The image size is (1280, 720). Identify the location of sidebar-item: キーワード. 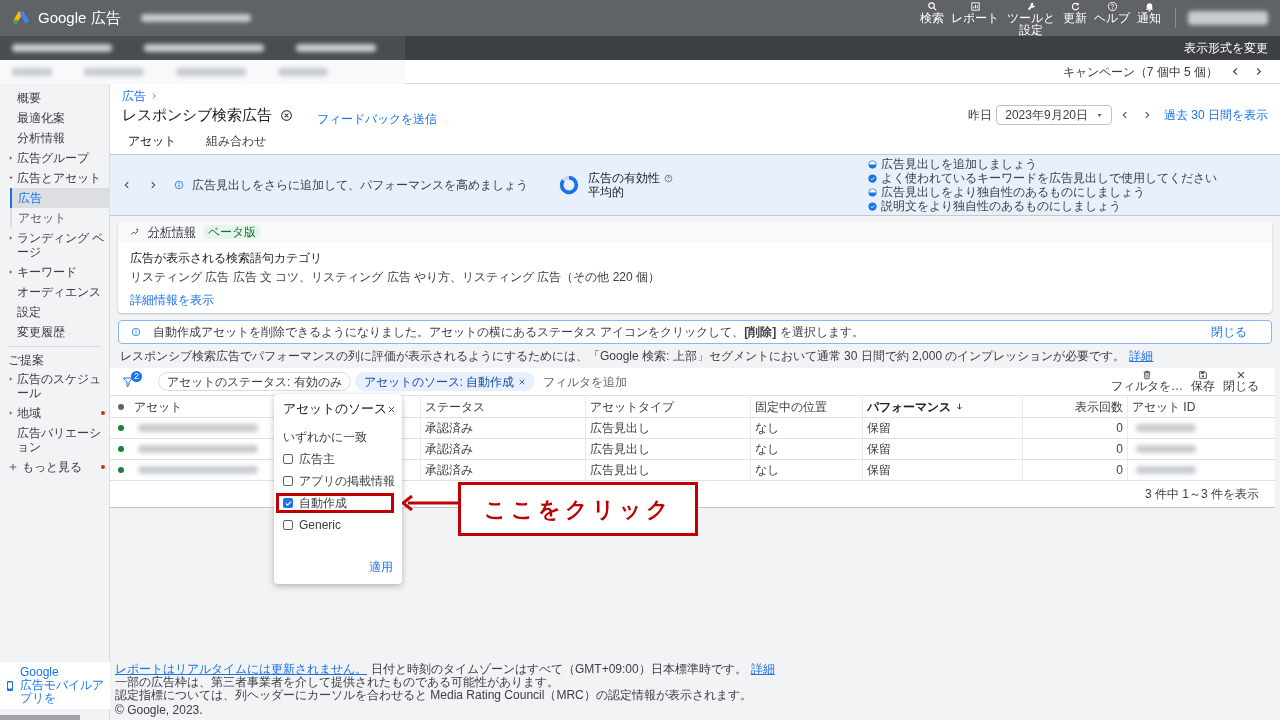
(54, 272).